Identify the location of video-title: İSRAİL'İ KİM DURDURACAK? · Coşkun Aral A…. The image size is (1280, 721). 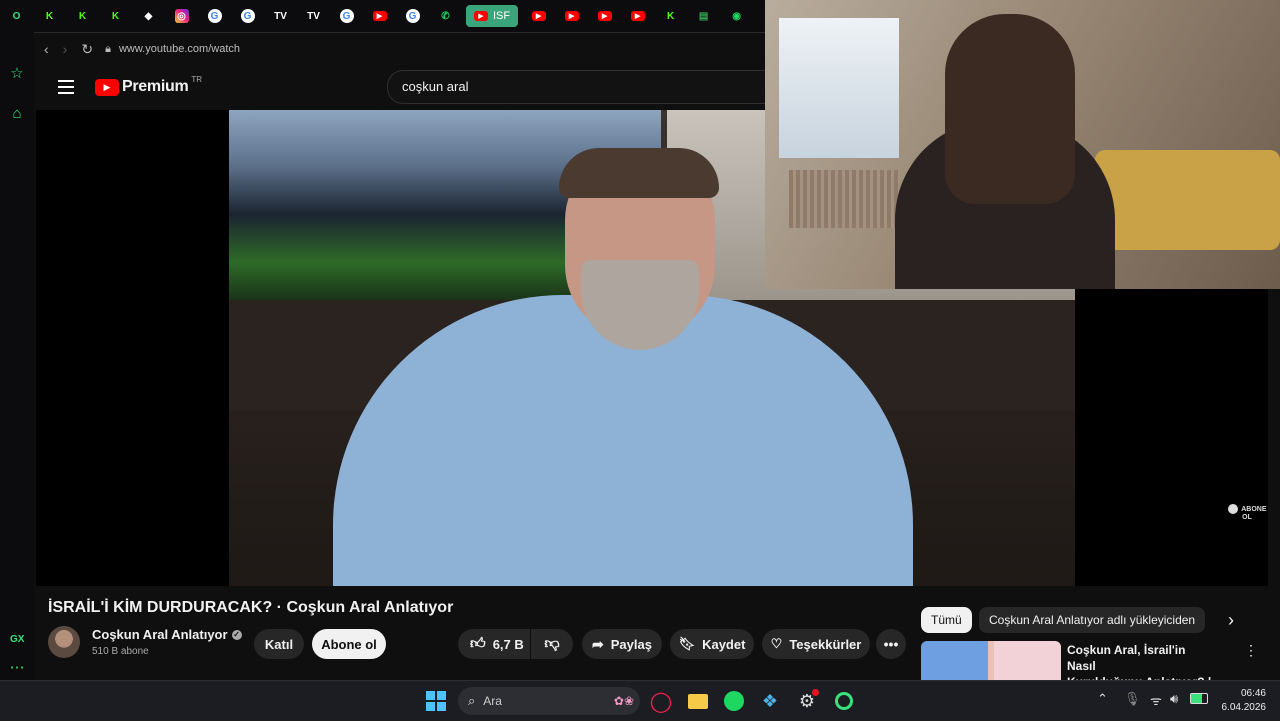
(251, 607).